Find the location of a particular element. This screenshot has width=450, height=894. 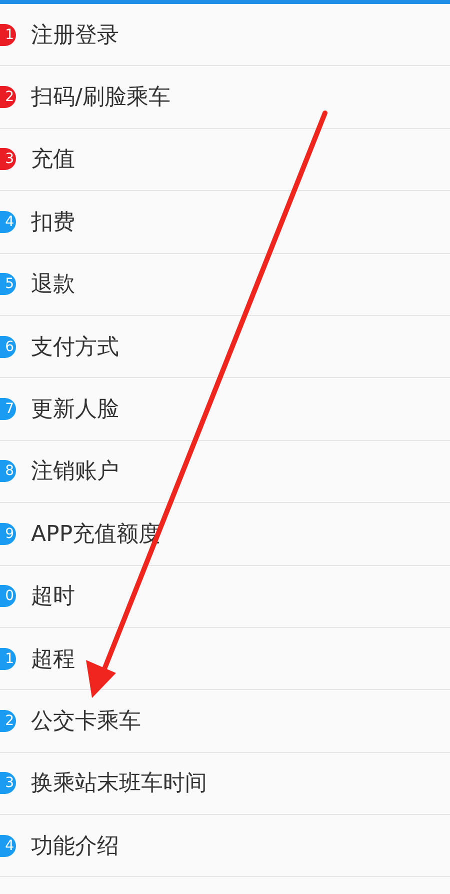

list-item: 2 扫码/刷脸乘车 is located at coordinates (225, 97).